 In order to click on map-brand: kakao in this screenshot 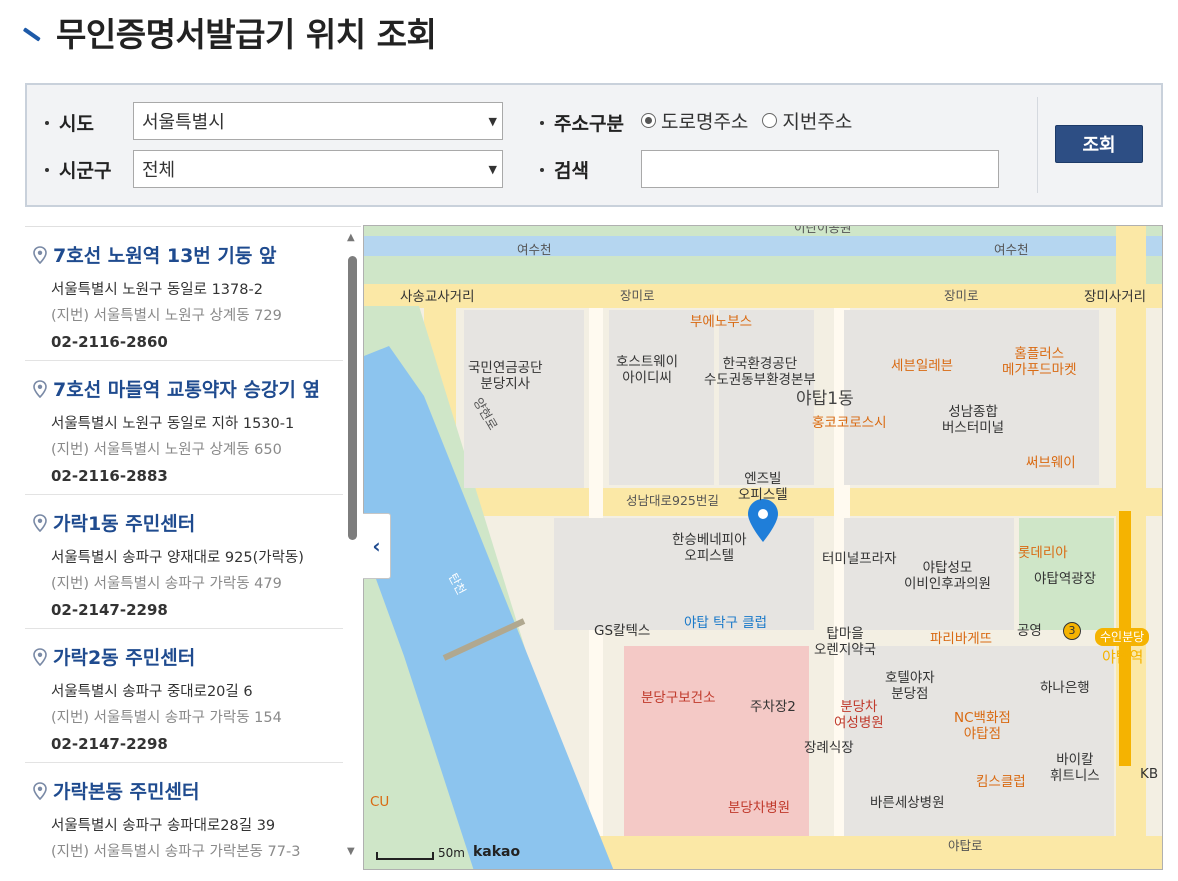, I will do `click(496, 852)`.